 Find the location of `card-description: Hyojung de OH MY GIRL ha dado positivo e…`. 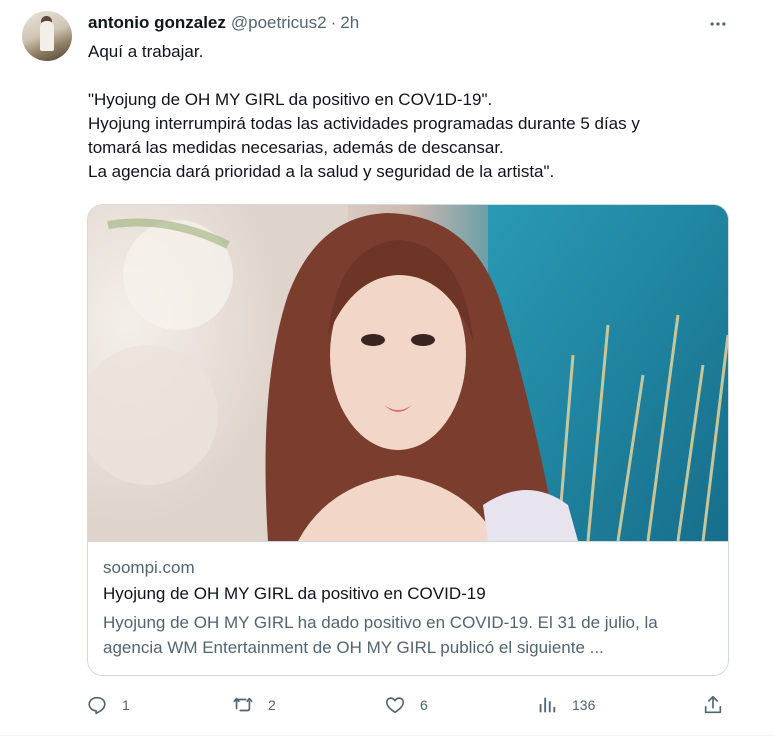

card-description: Hyojung de OH MY GIRL ha dado positivo e… is located at coordinates (380, 635).